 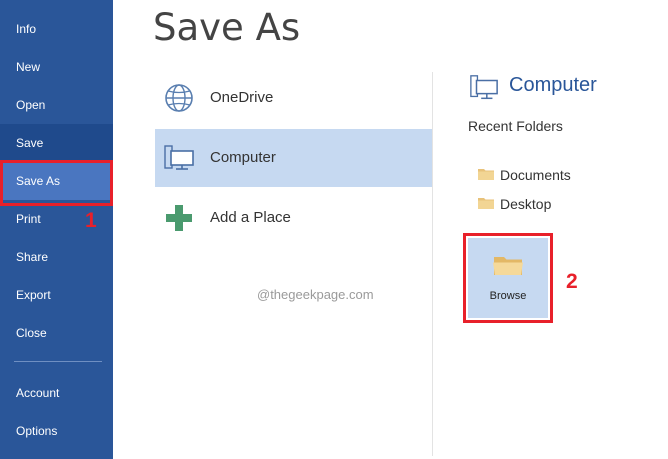 I want to click on panel-divider, so click(x=432, y=264).